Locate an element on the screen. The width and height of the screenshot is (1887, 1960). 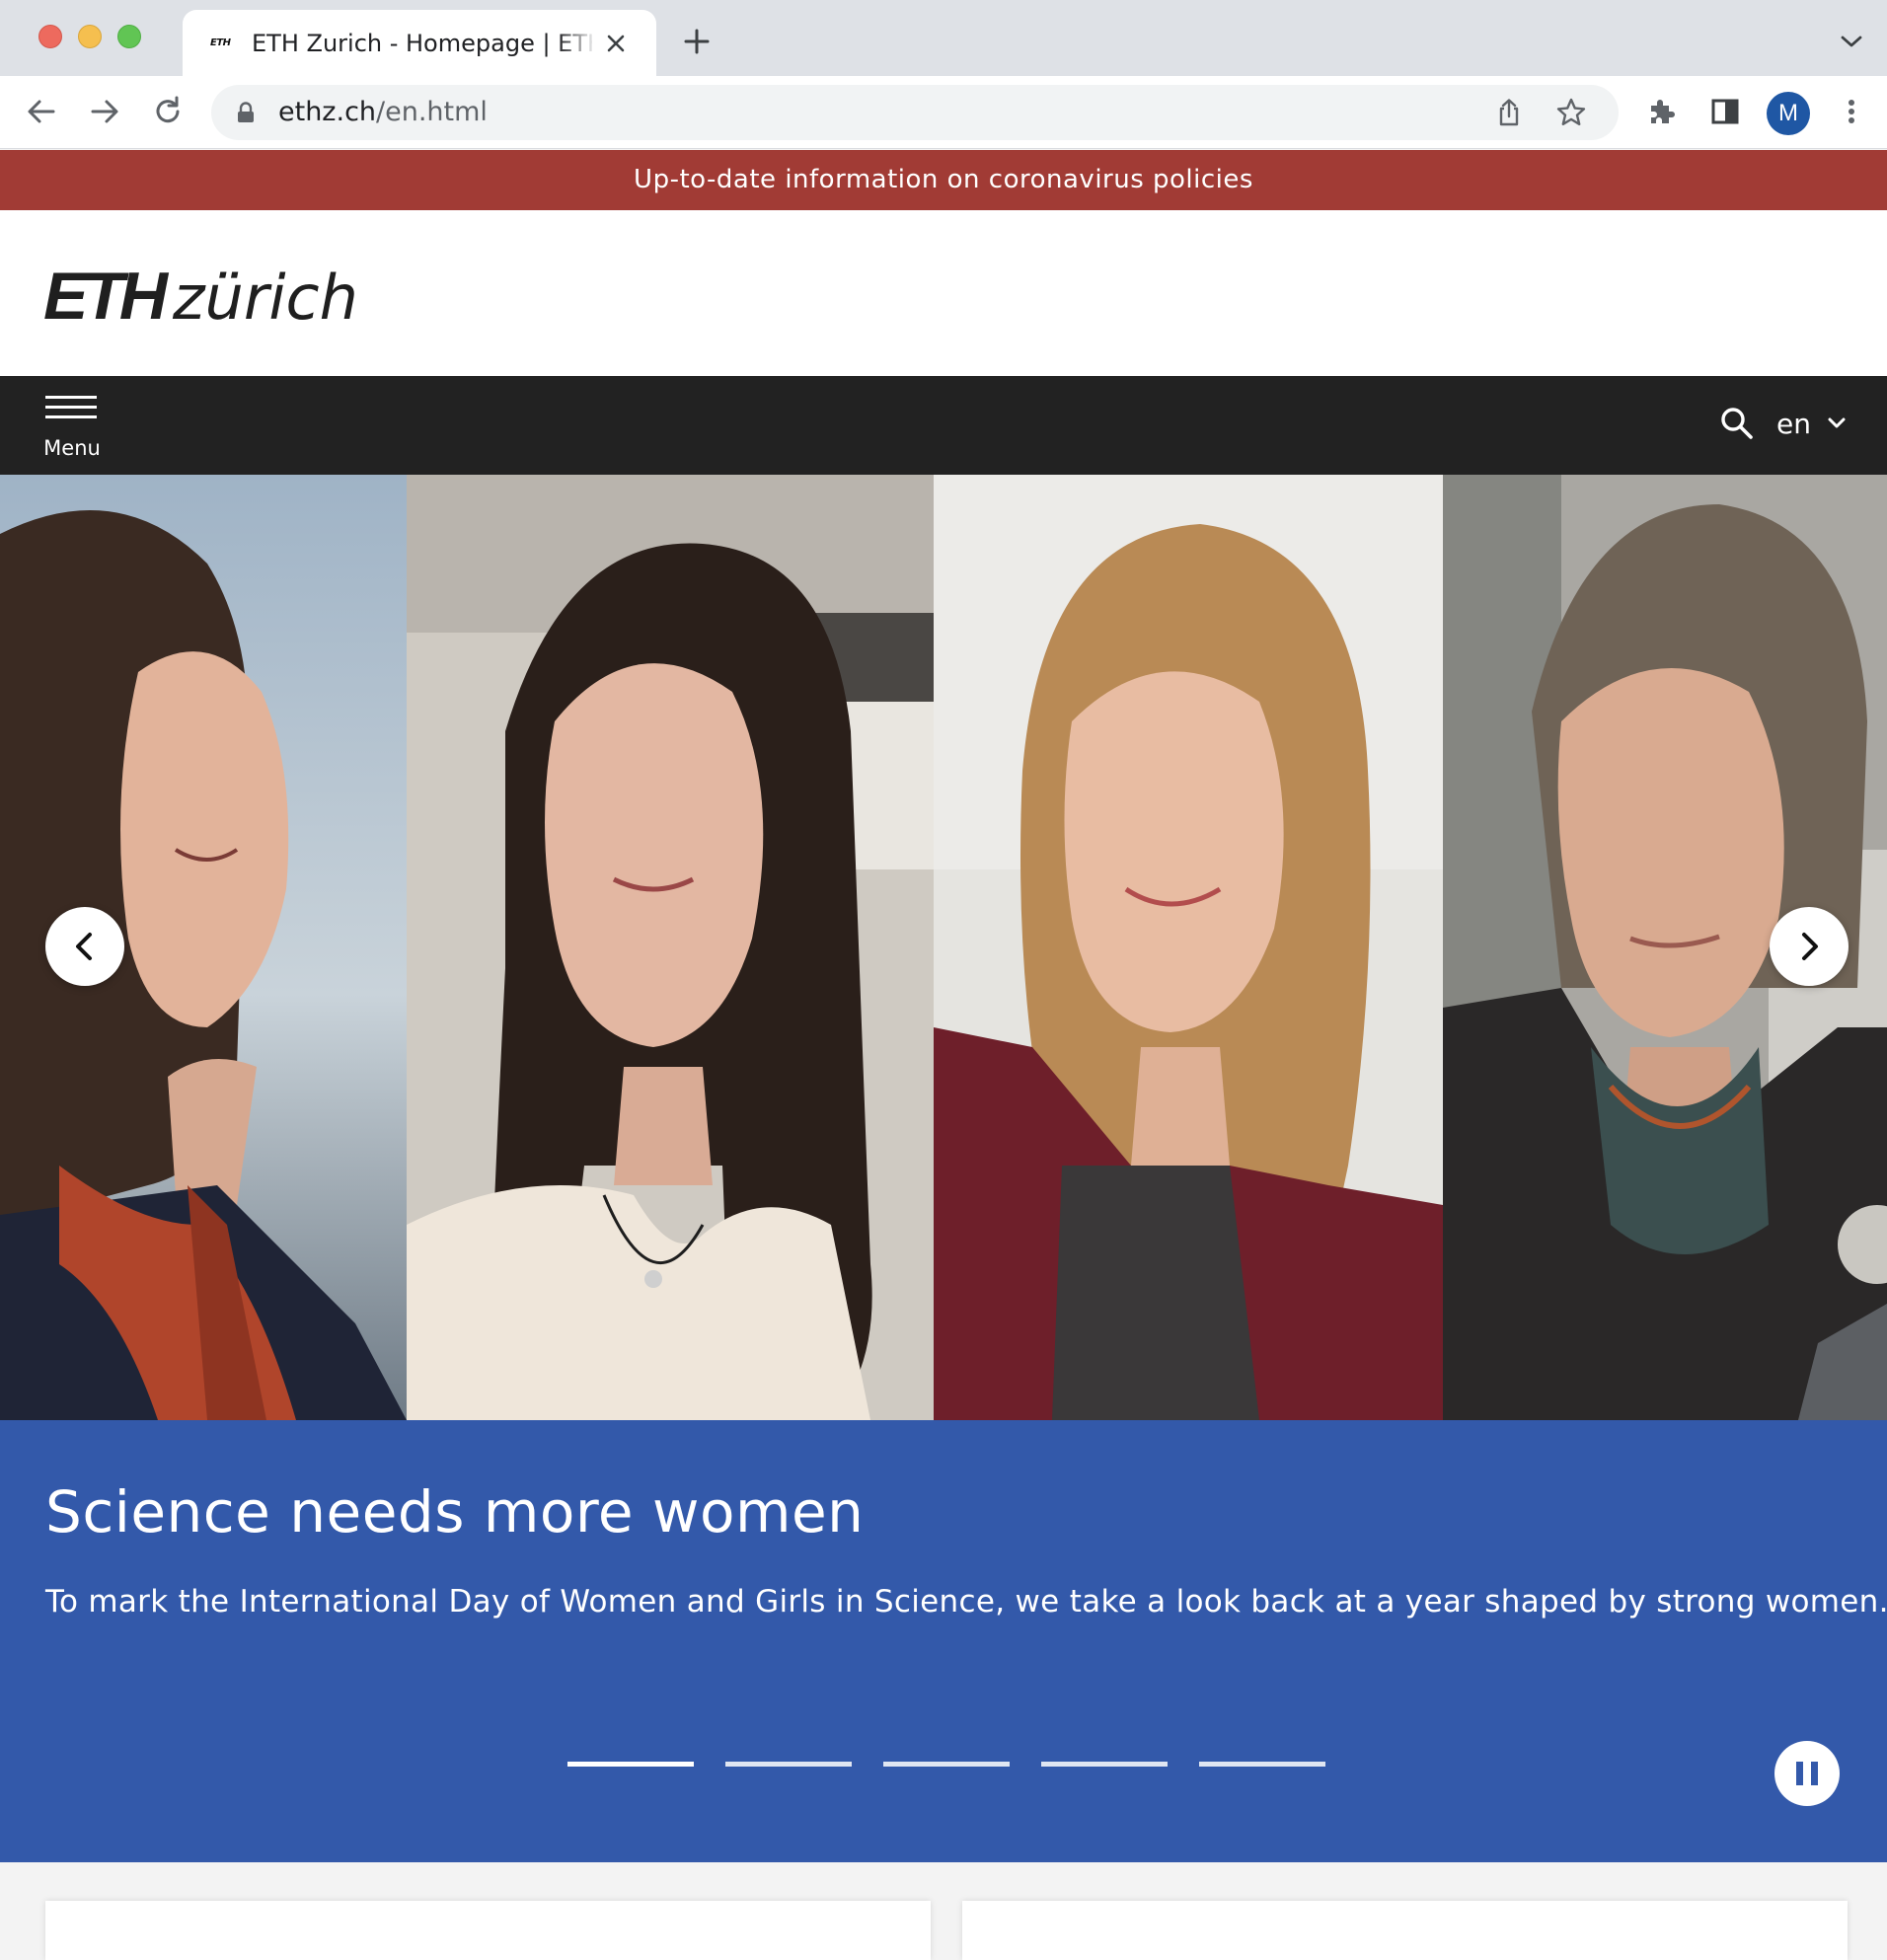
eth-favicon-icon: ETH is located at coordinates (220, 43).